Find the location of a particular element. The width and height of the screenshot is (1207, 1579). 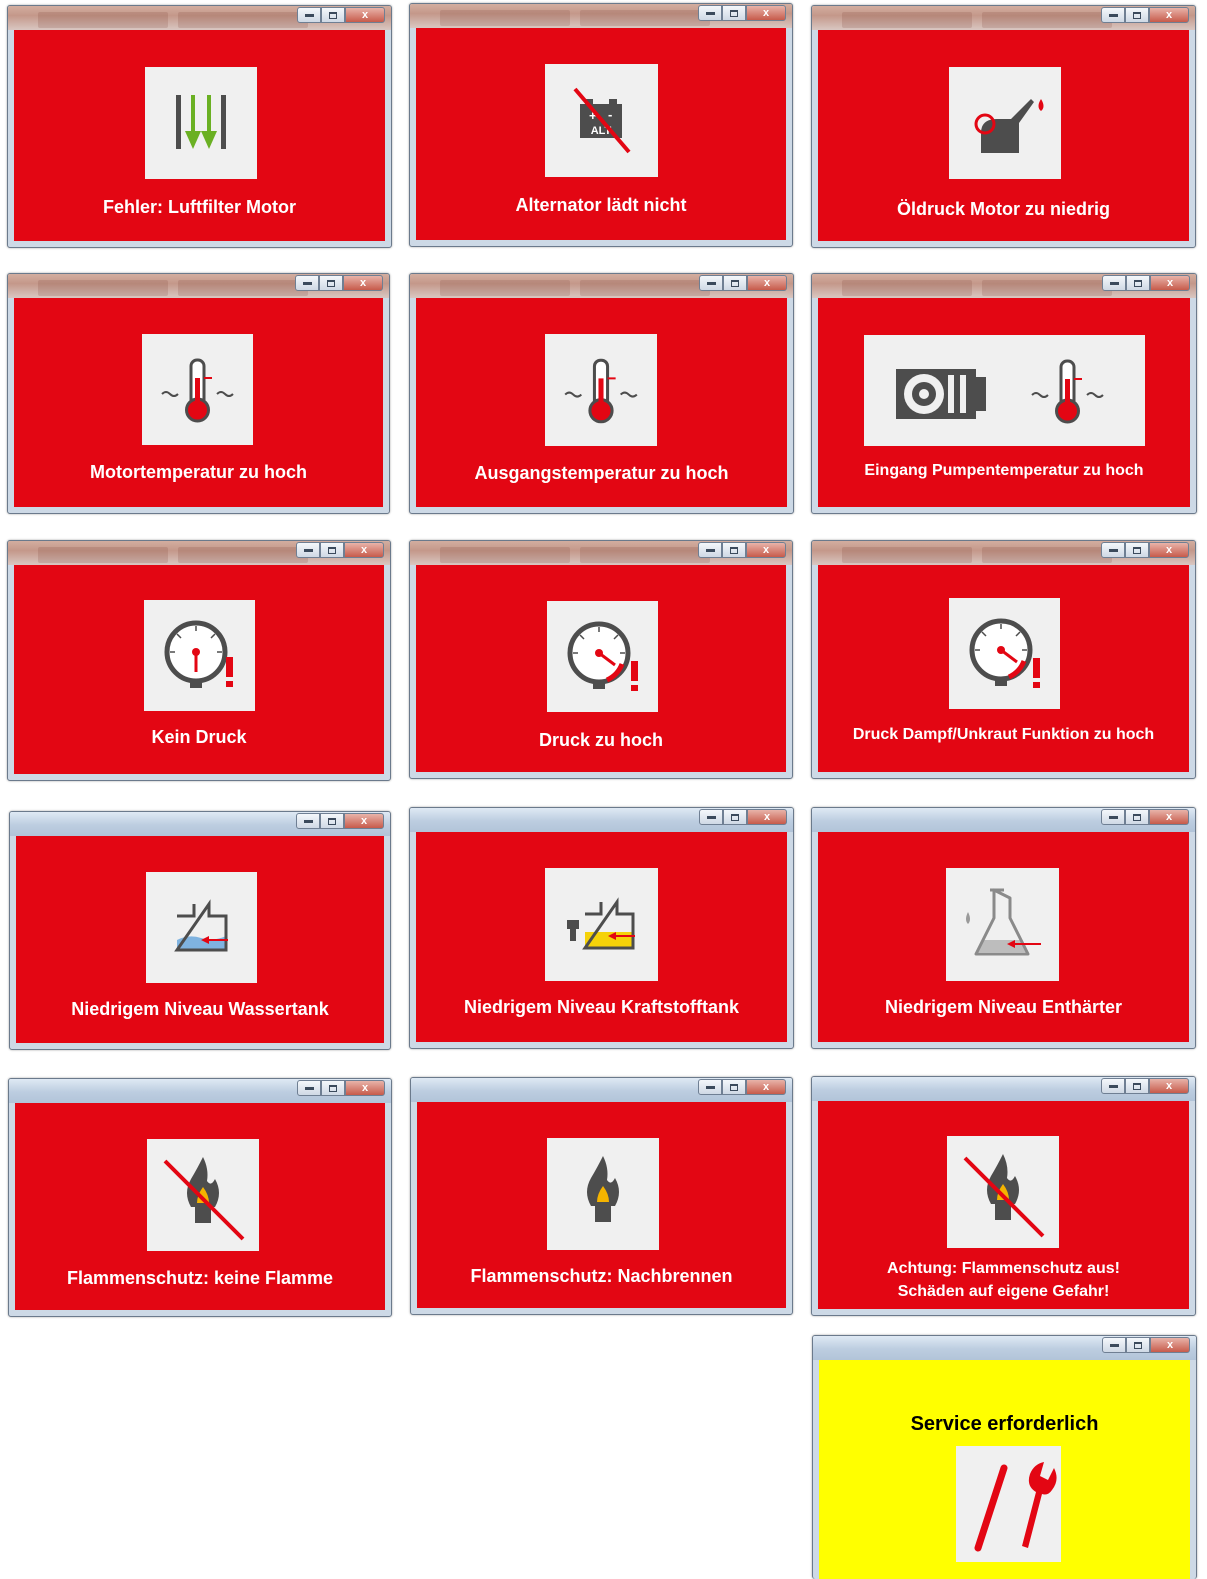

alarm-panel: Niedrigem Niveau Kraftstofftank is located at coordinates (601, 937).